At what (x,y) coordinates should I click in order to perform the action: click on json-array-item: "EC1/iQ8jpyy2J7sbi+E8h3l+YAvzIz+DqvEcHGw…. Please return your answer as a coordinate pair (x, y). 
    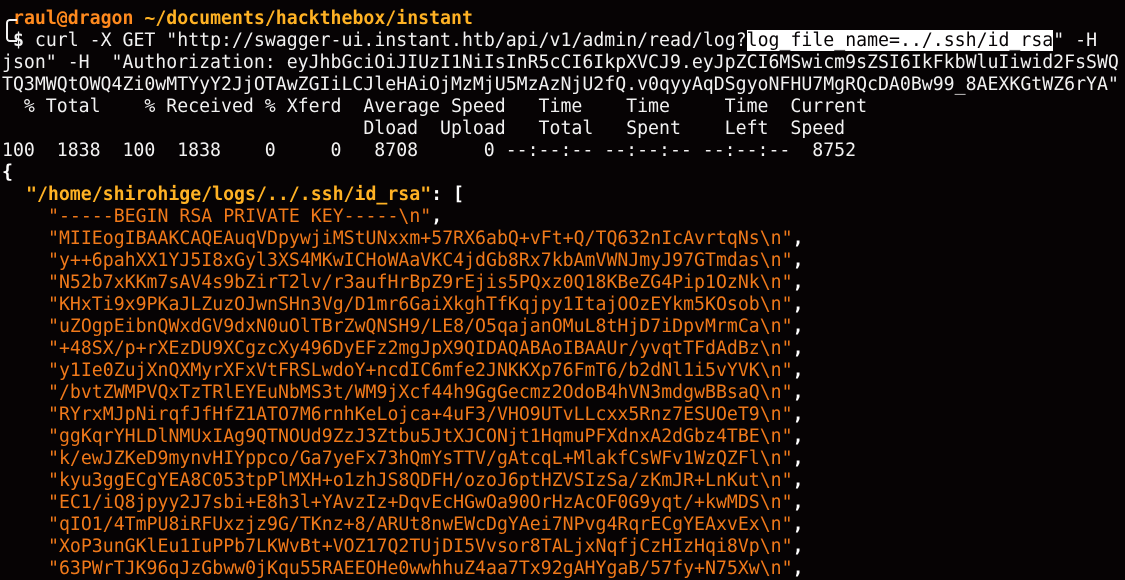
    Looking at the image, I should click on (563, 503).